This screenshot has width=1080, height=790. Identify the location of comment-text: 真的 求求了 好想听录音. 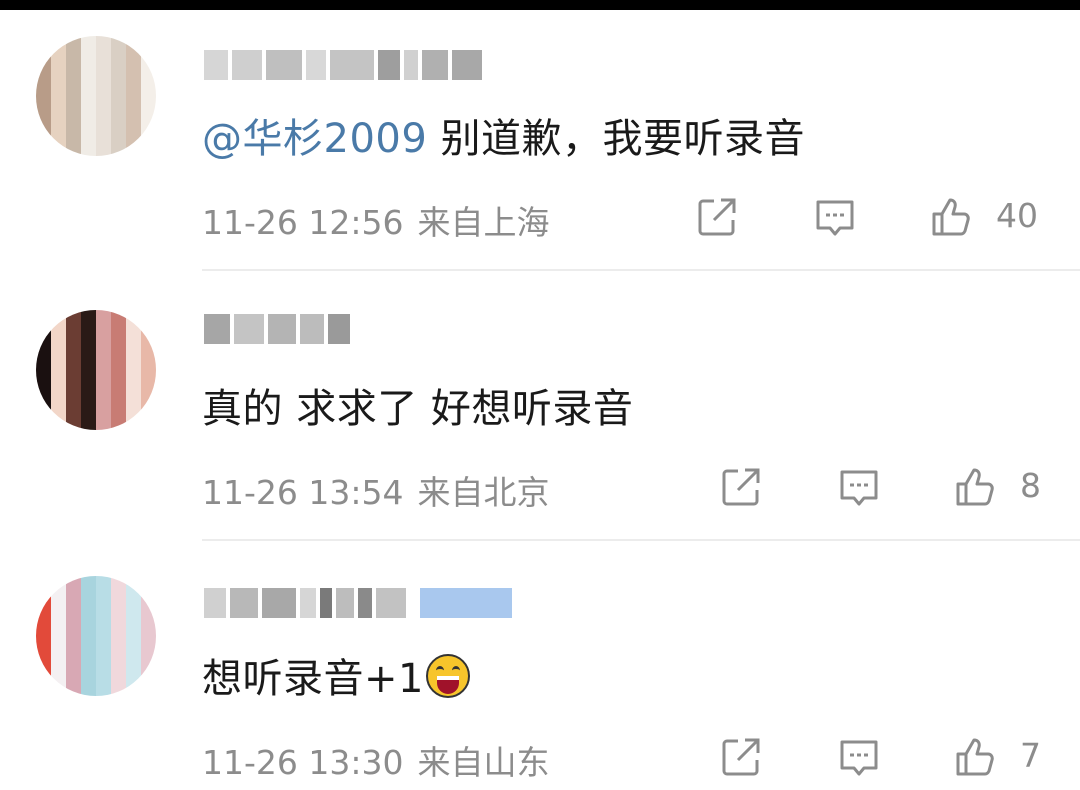
(417, 405).